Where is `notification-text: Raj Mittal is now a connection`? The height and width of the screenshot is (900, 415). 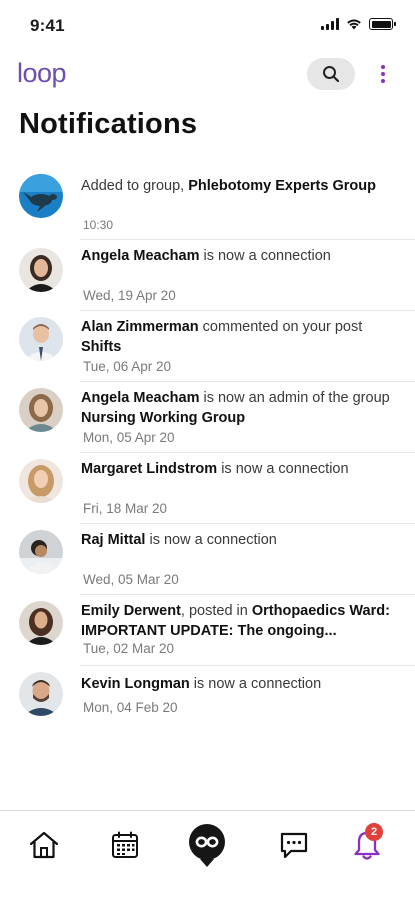 notification-text: Raj Mittal is now a connection is located at coordinates (179, 540).